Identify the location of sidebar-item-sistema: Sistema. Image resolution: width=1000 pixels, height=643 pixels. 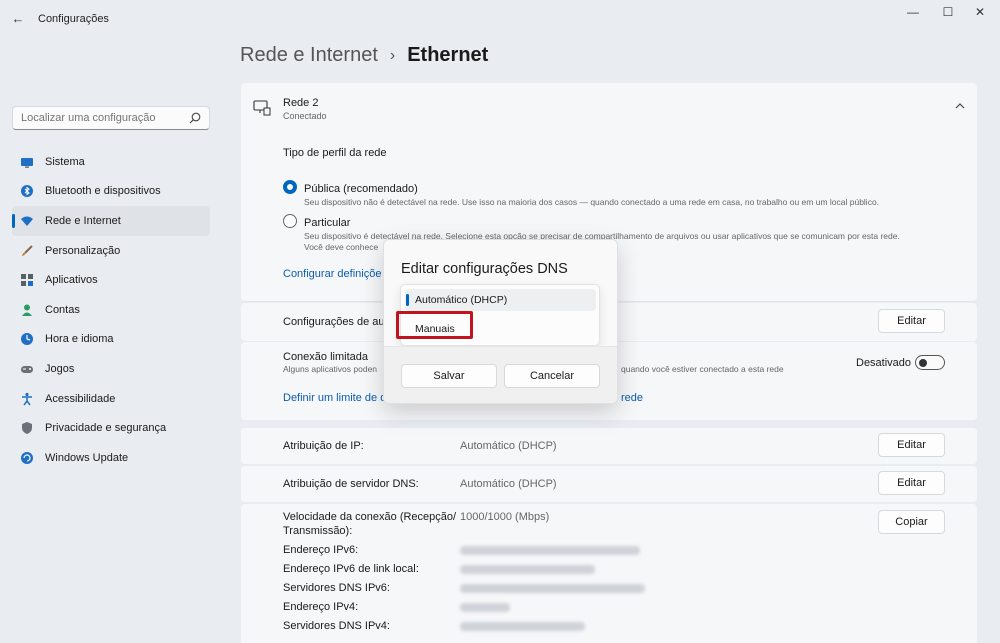
(111, 162).